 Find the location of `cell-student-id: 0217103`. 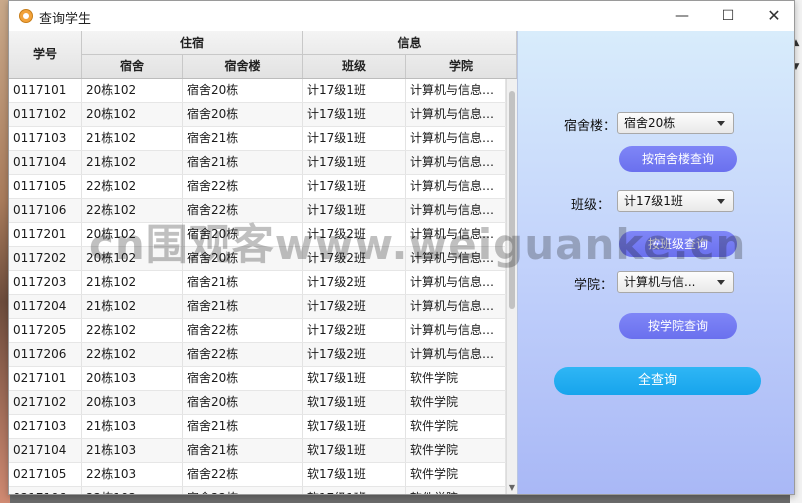

cell-student-id: 0217103 is located at coordinates (45, 426).